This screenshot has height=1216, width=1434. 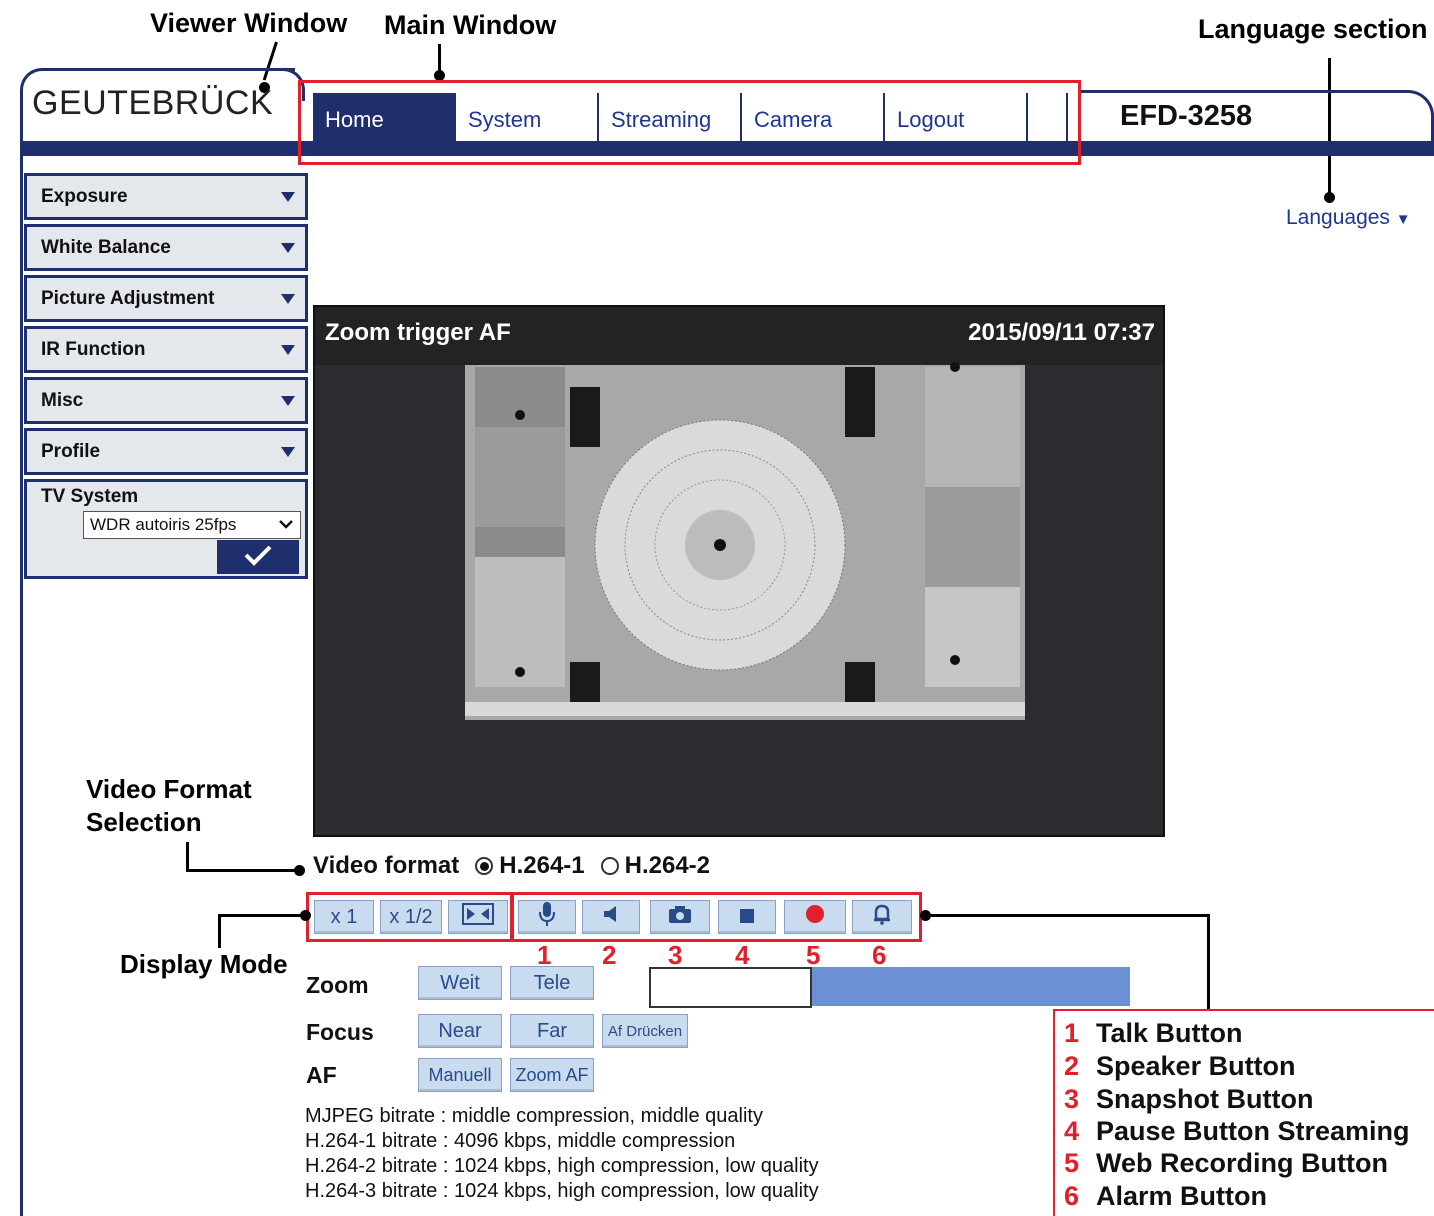 I want to click on focus-label: Focus, so click(x=340, y=1032).